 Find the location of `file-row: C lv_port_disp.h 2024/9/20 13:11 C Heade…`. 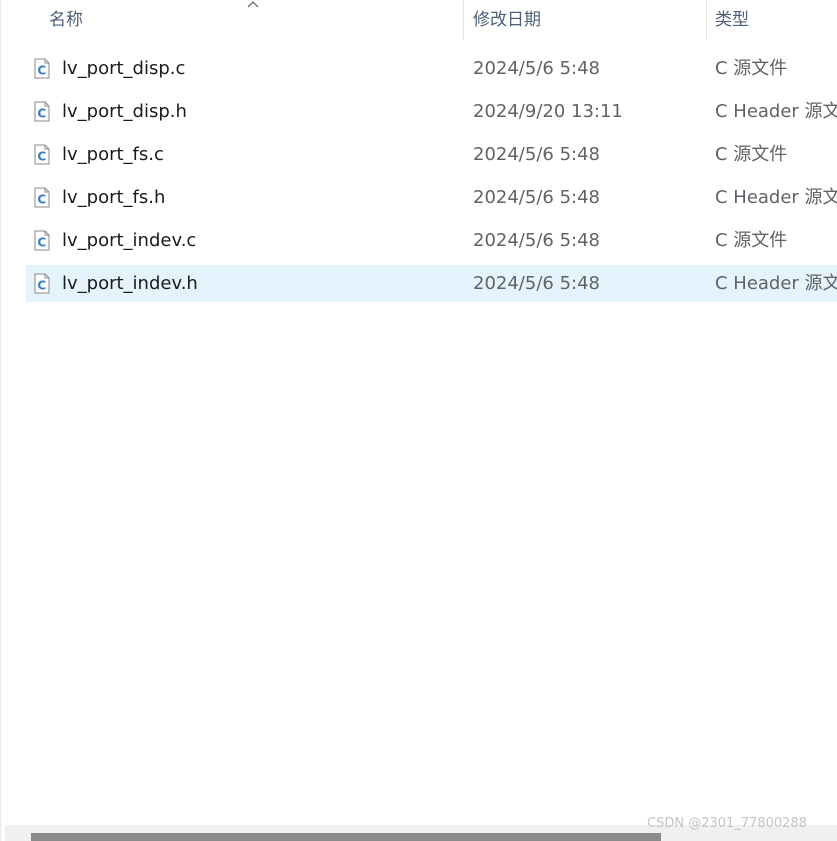

file-row: C lv_port_disp.h 2024/9/20 13:11 C Heade… is located at coordinates (431, 111).